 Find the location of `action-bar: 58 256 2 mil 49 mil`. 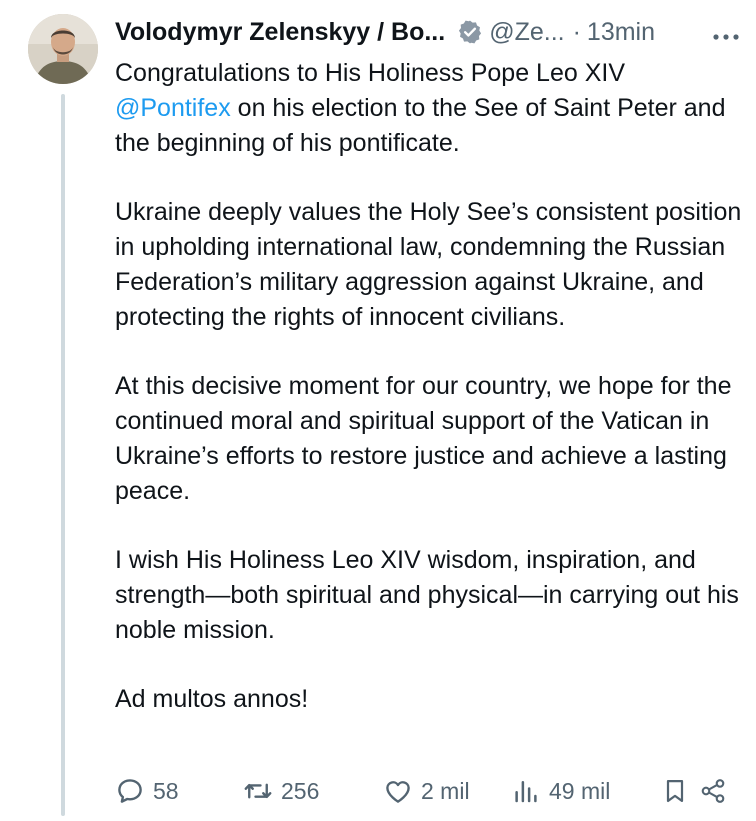

action-bar: 58 256 2 mil 49 mil is located at coordinates (421, 791).